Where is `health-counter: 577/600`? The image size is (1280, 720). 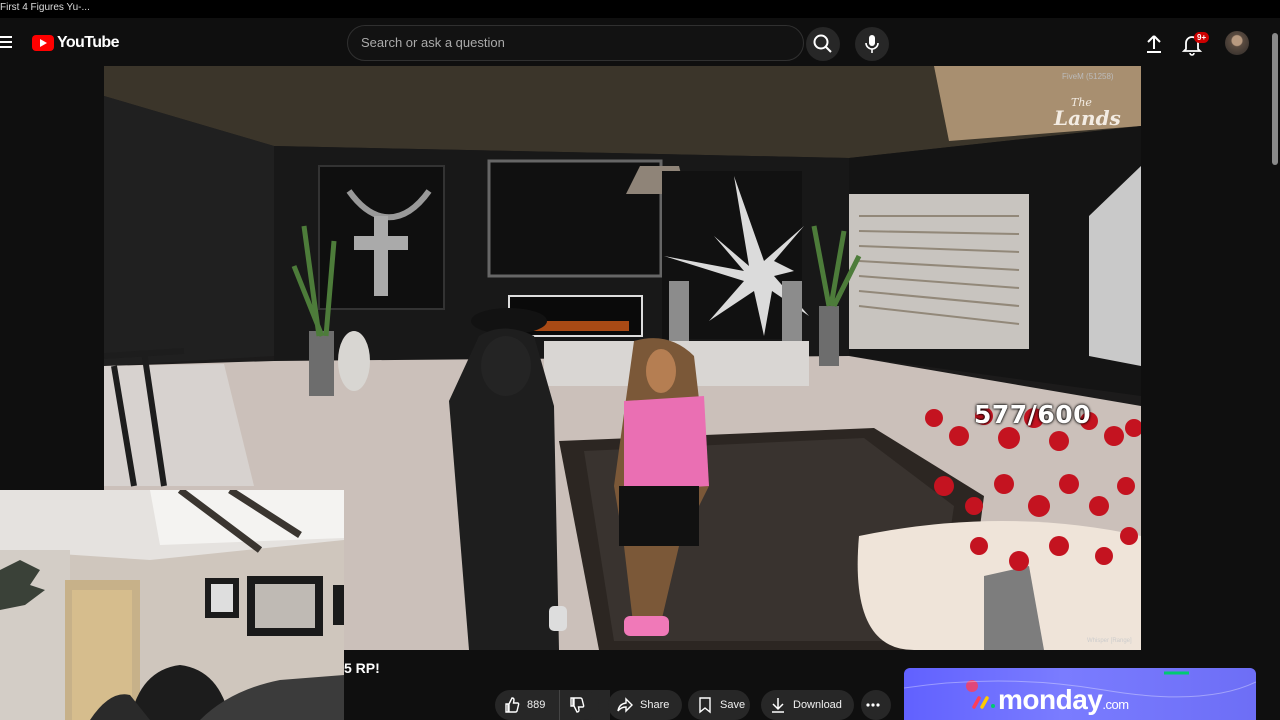 health-counter: 577/600 is located at coordinates (1033, 414).